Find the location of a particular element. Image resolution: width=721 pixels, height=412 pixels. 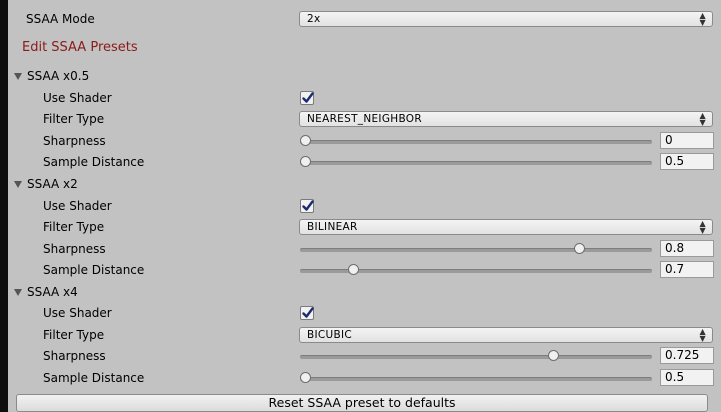

filter-type-dropdown: BICUBIC ▲ ▼ is located at coordinates (506, 335).